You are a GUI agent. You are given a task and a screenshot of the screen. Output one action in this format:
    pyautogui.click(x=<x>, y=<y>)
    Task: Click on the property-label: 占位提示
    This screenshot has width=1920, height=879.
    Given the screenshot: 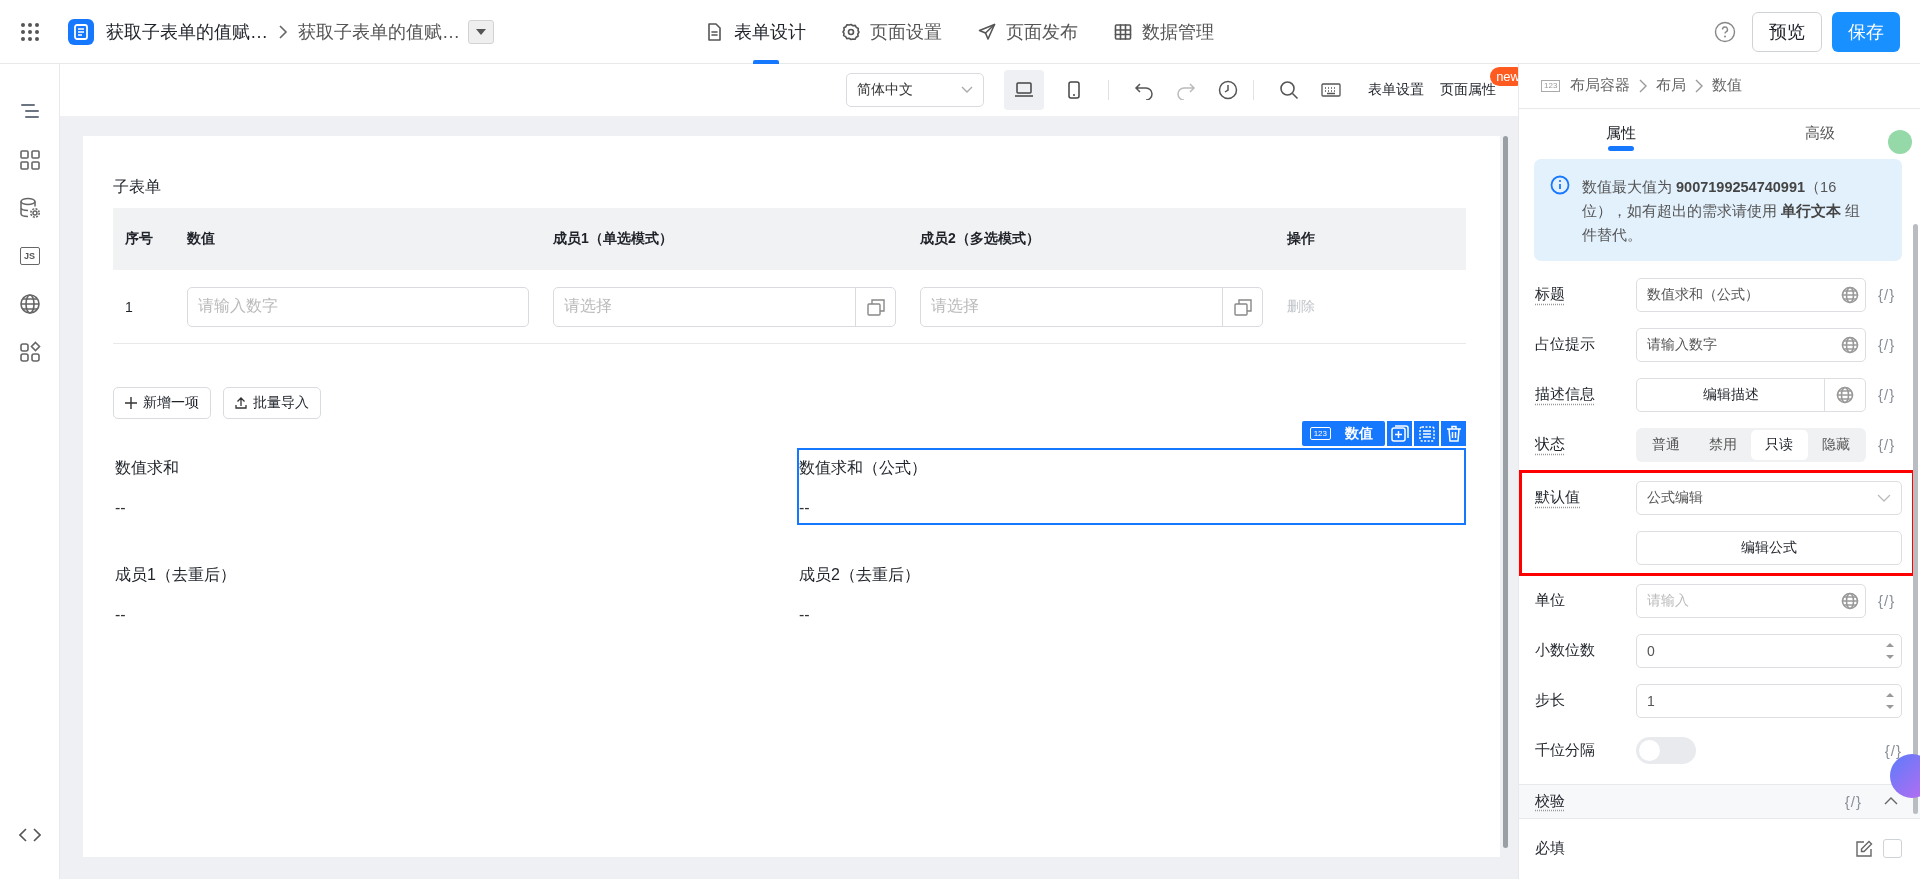 What is the action you would take?
    pyautogui.click(x=1565, y=345)
    